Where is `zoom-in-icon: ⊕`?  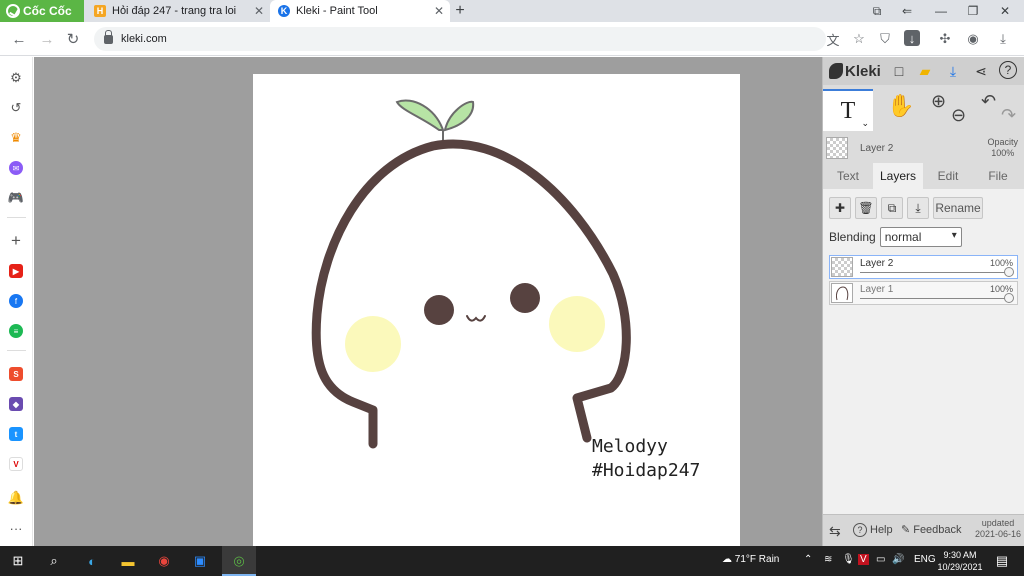 zoom-in-icon: ⊕ is located at coordinates (938, 101).